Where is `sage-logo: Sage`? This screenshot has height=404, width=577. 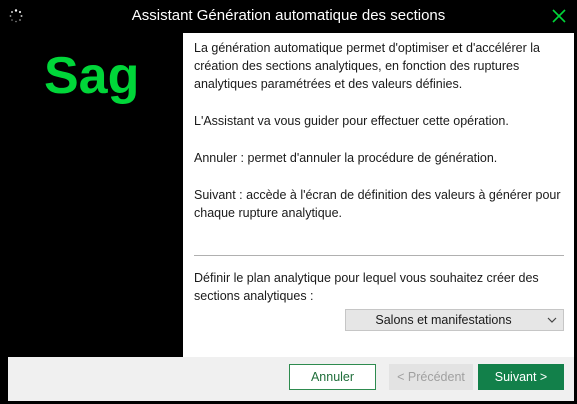
sage-logo: Sage is located at coordinates (90, 77).